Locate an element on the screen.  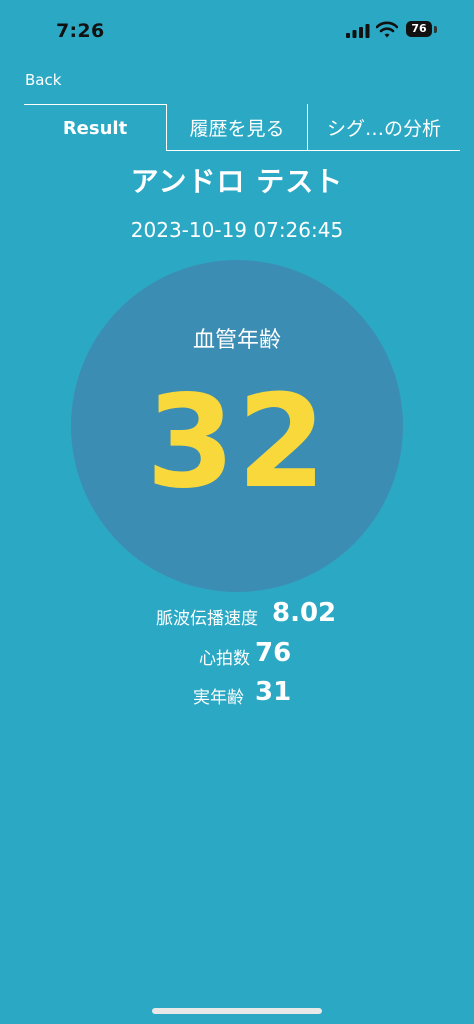
metric-row-actual-age: 実年齢 31 is located at coordinates (237, 695).